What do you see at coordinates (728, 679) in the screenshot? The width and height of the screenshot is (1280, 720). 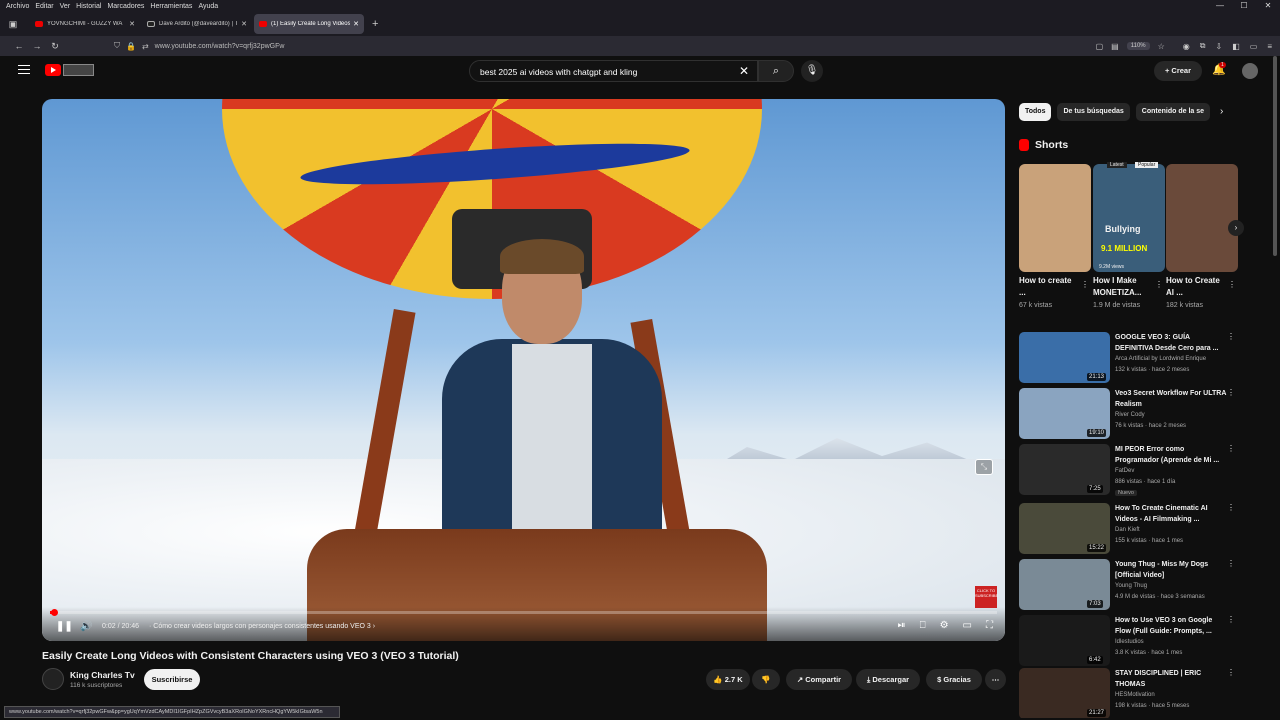 I see `like-button: 👍 2.7 K` at bounding box center [728, 679].